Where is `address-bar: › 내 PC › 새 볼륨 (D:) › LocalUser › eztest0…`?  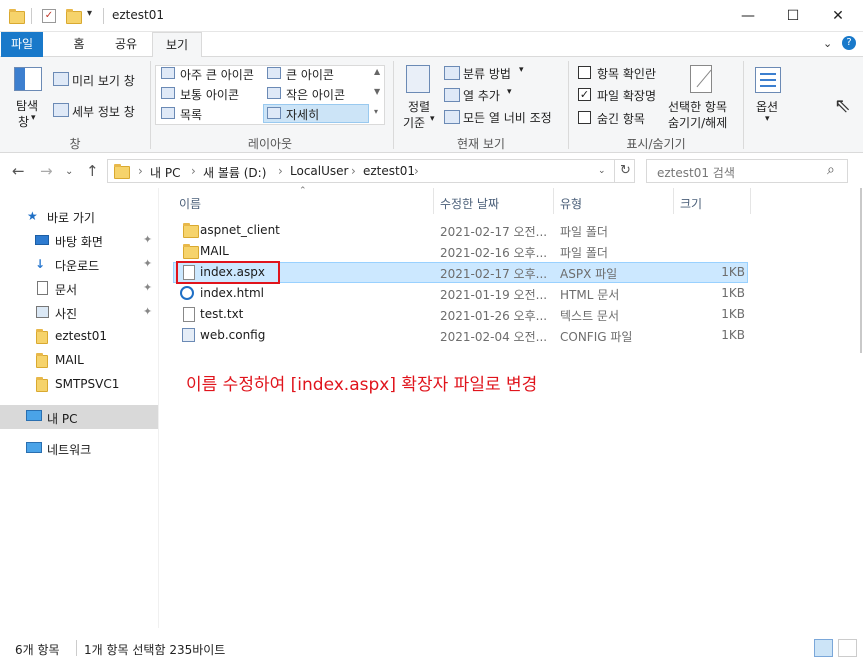 address-bar: › 내 PC › 새 볼륨 (D:) › LocalUser › eztest0… is located at coordinates (371, 171).